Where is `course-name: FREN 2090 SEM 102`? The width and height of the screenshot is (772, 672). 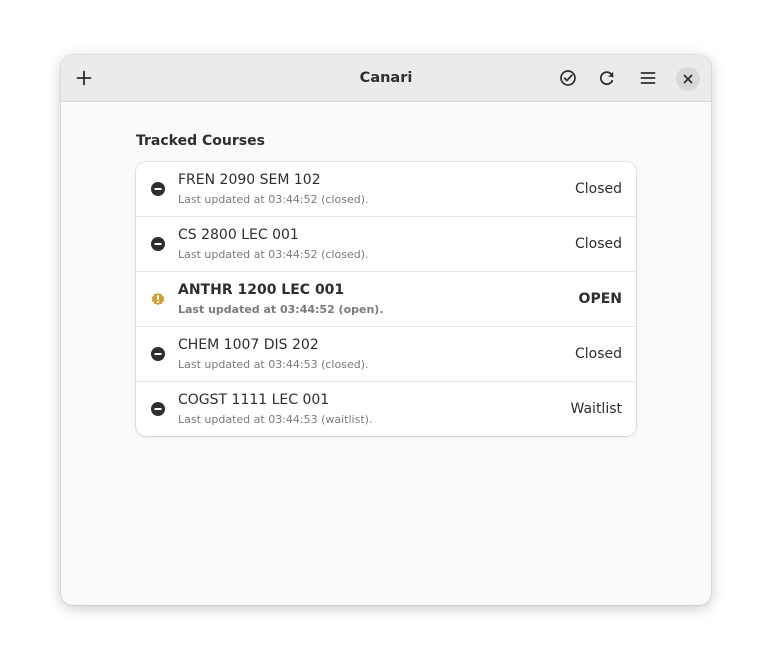 course-name: FREN 2090 SEM 102 is located at coordinates (249, 180).